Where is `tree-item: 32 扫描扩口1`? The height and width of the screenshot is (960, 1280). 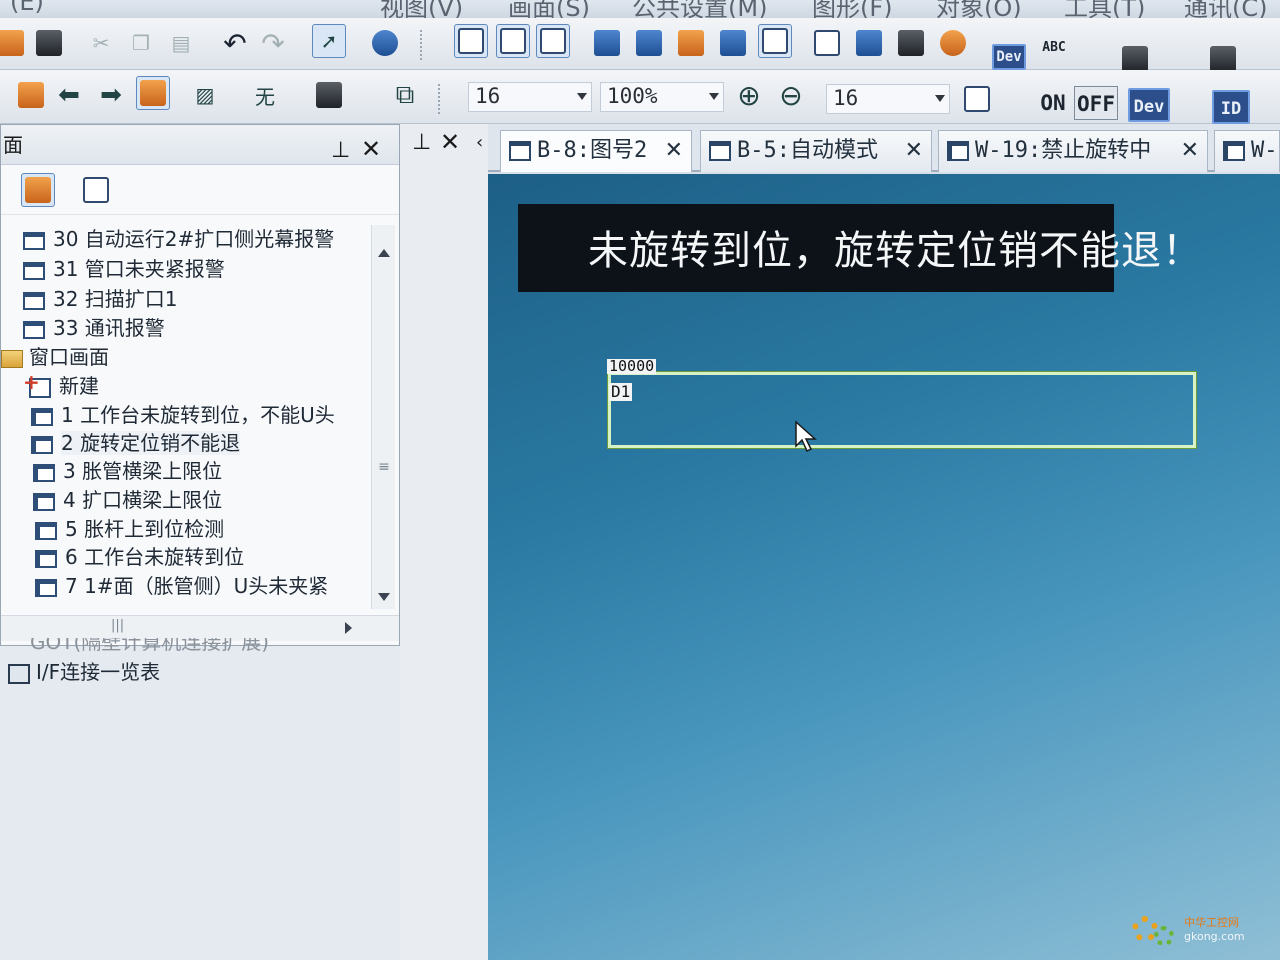 tree-item: 32 扫描扩口1 is located at coordinates (100, 299).